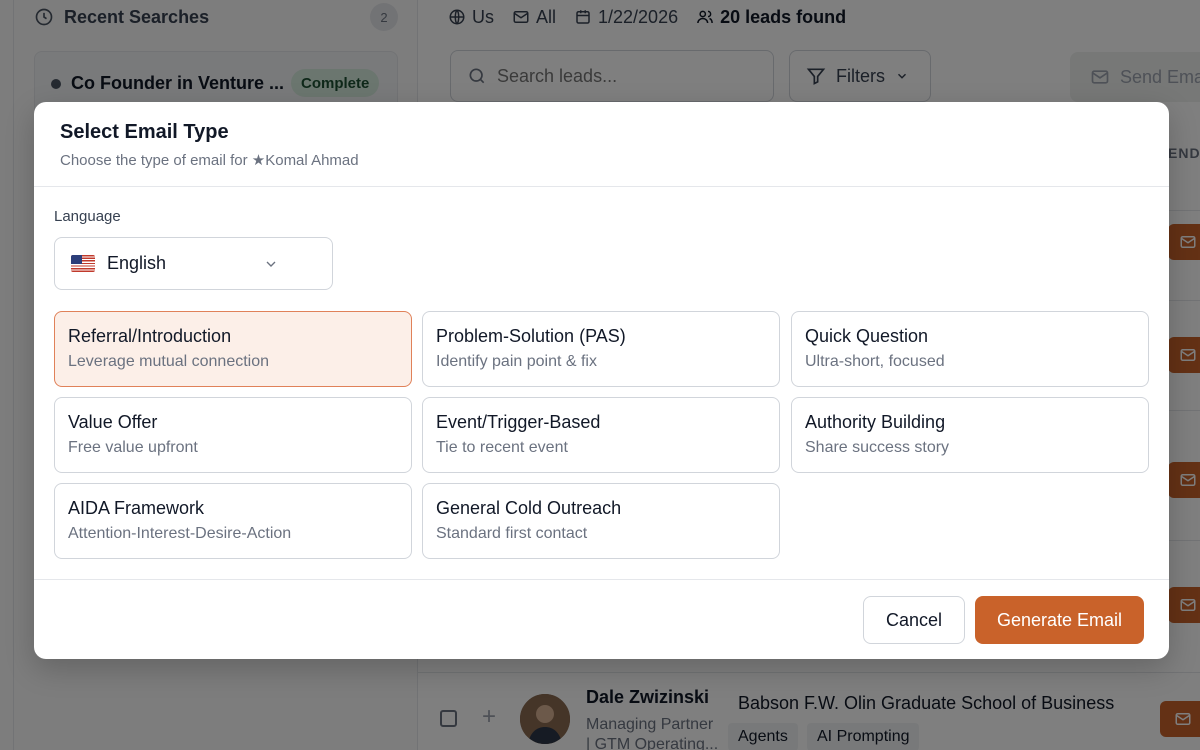 The image size is (1200, 750). Describe the element at coordinates (144, 132) in the screenshot. I see `dialog-title: Select Email Type` at that location.